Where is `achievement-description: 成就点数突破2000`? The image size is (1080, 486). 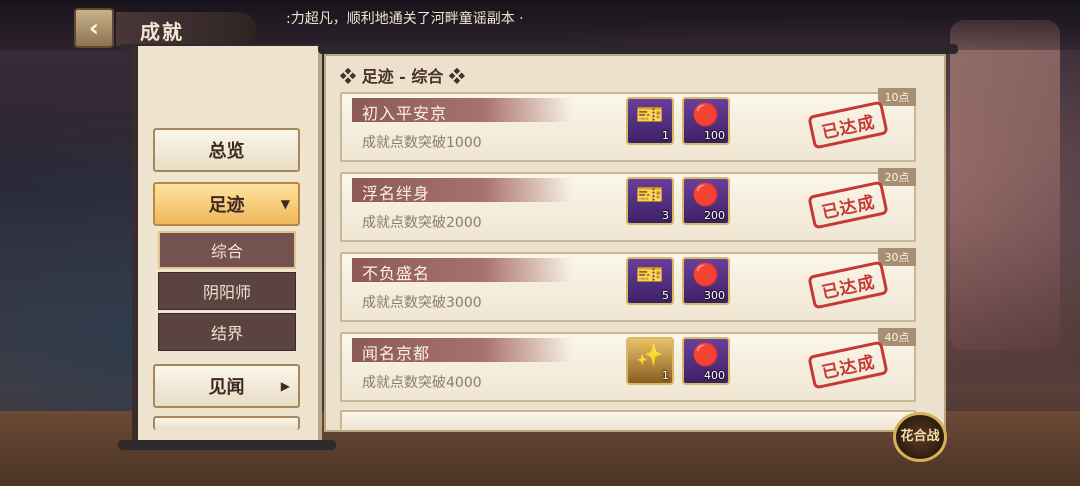
achievement-description: 成就点数突破2000 is located at coordinates (422, 223).